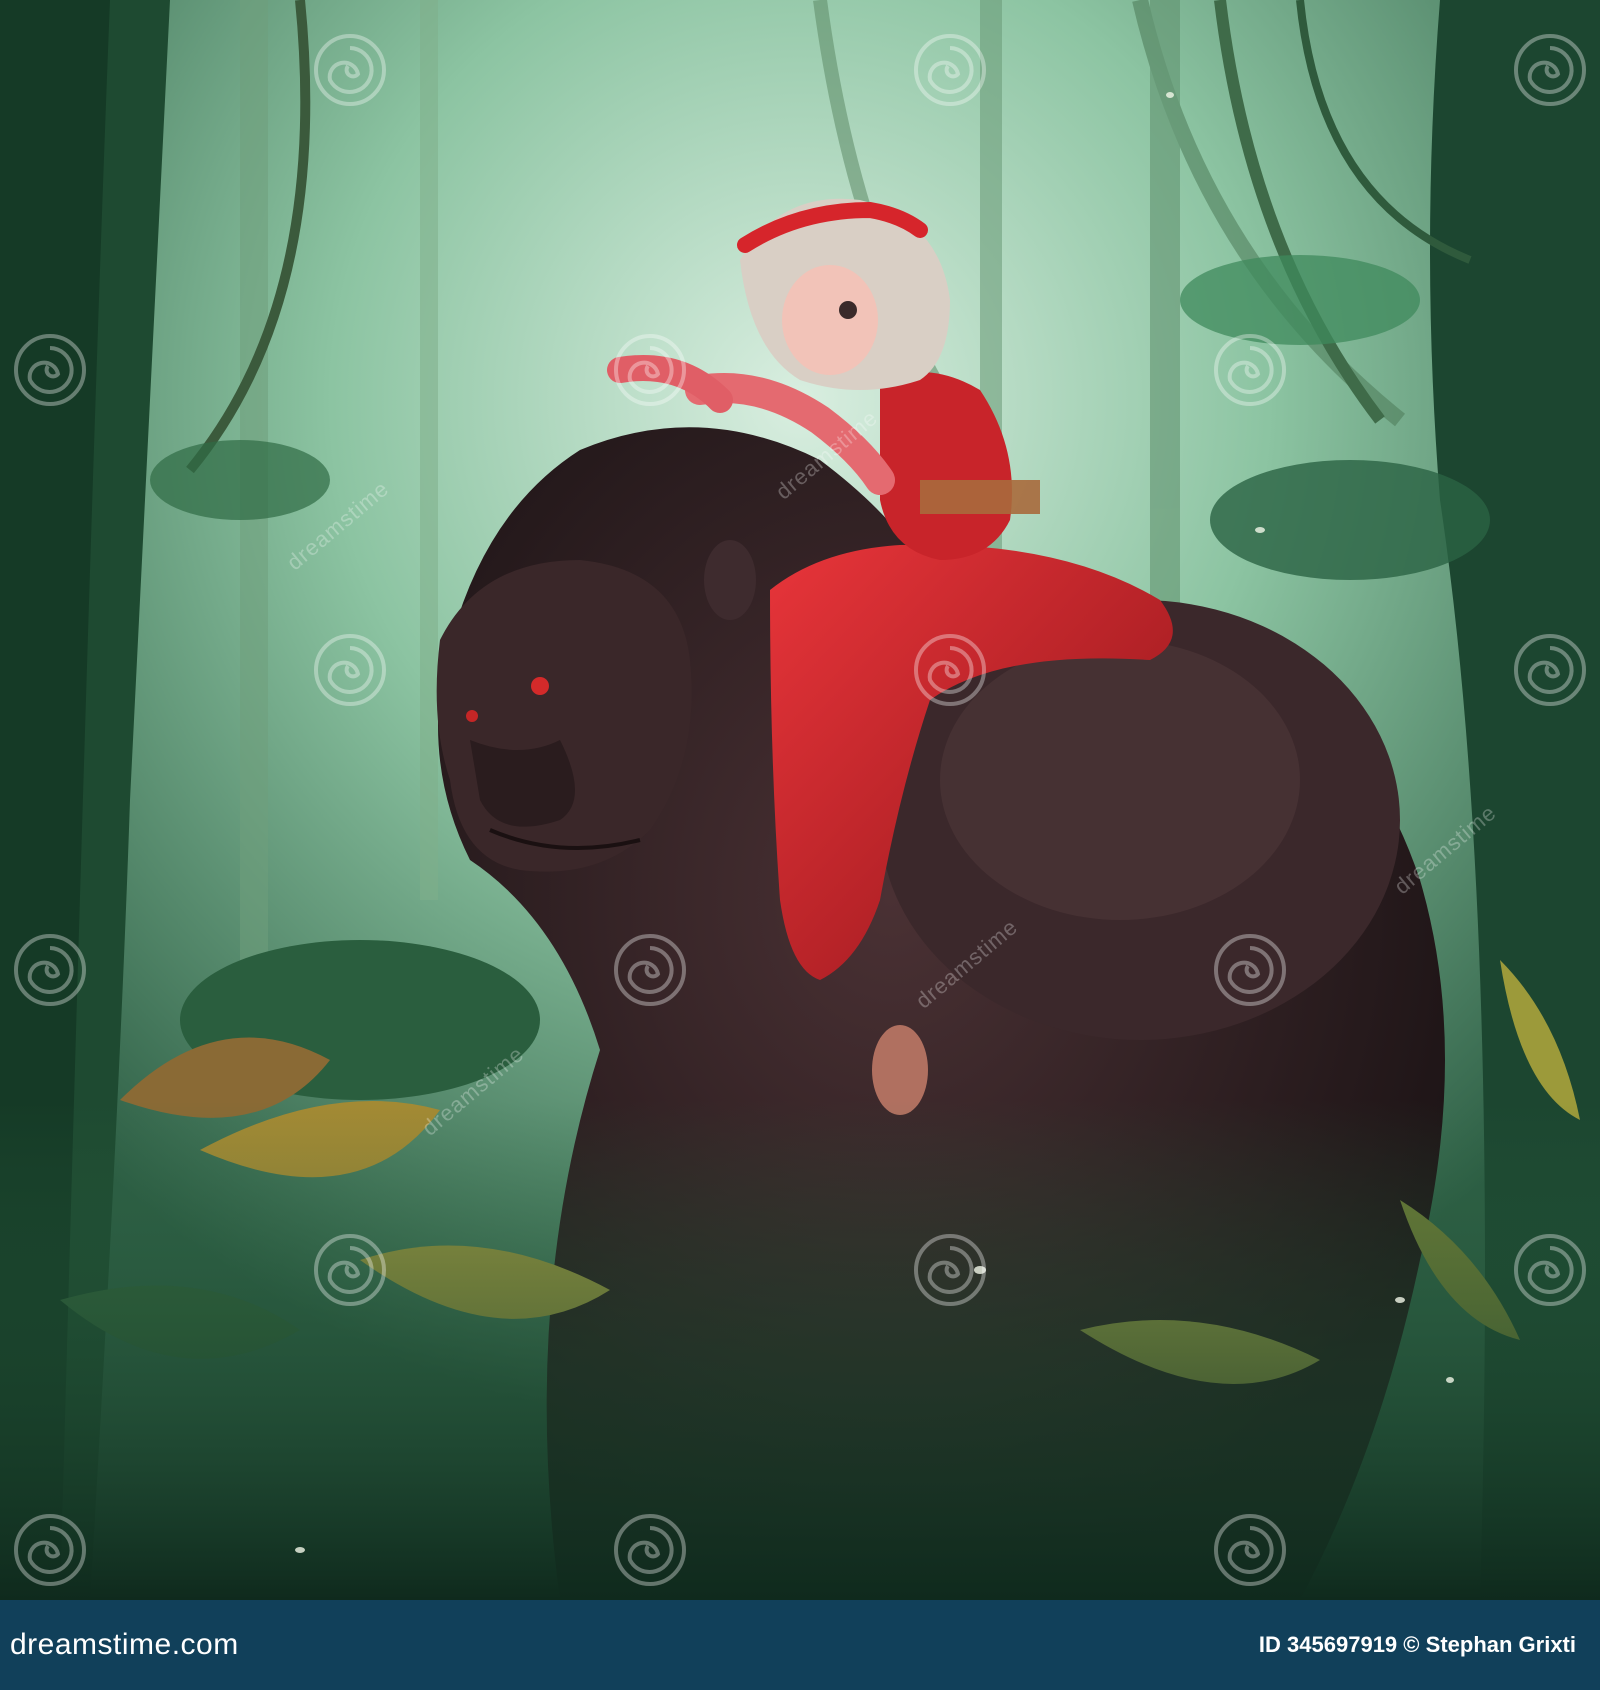 This screenshot has height=1690, width=1600. I want to click on gorilla-eye, so click(540, 686).